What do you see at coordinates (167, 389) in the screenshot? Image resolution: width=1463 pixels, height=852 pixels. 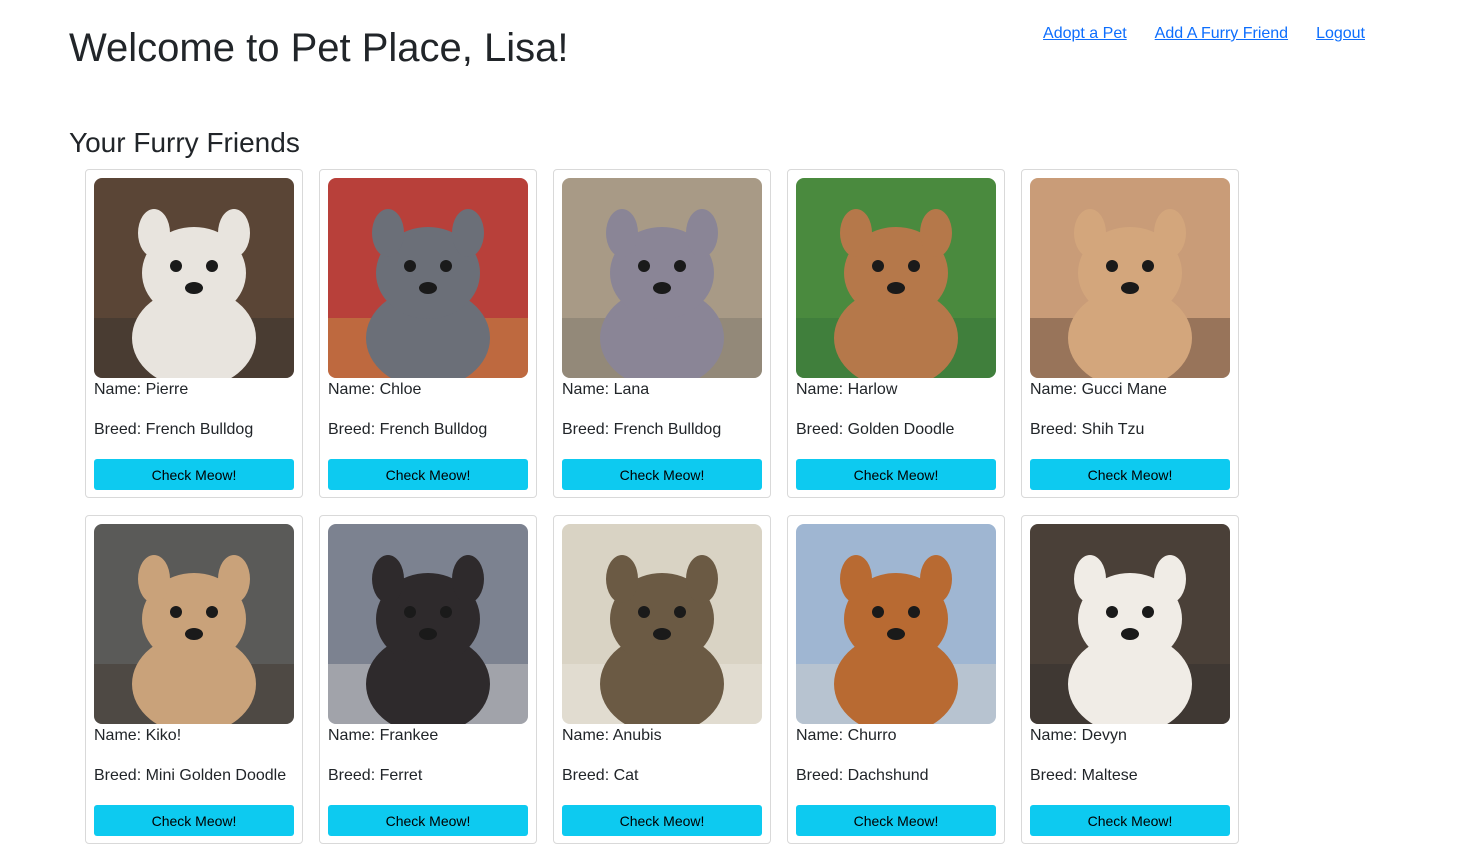 I see `pet-name-value: Pierre` at bounding box center [167, 389].